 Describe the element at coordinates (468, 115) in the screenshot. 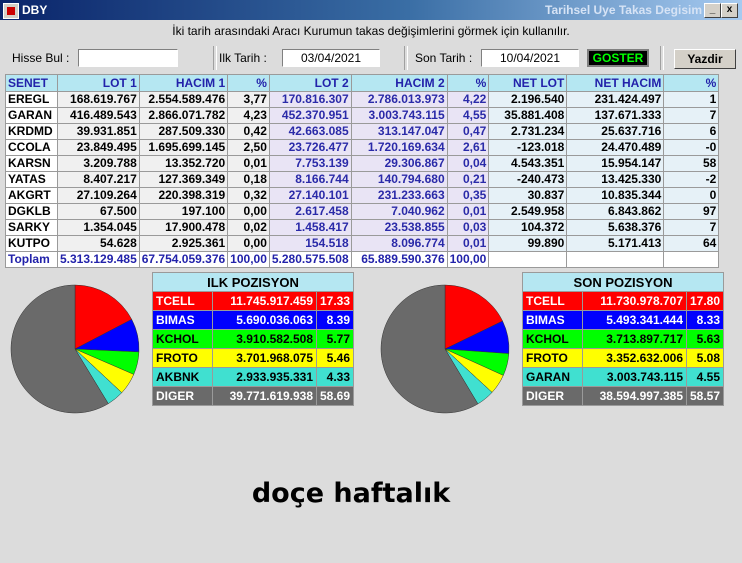

I see `value-cell: 4,55` at that location.